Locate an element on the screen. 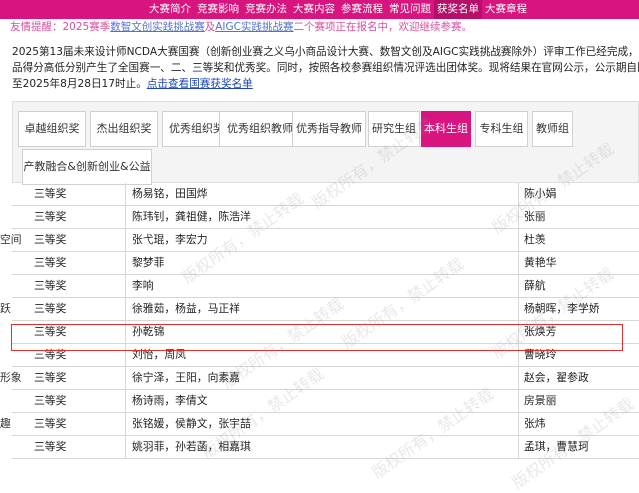 This screenshot has width=639, height=493. table-row: 三等奖 黎梦菲 黄艳华 is located at coordinates (325, 263).